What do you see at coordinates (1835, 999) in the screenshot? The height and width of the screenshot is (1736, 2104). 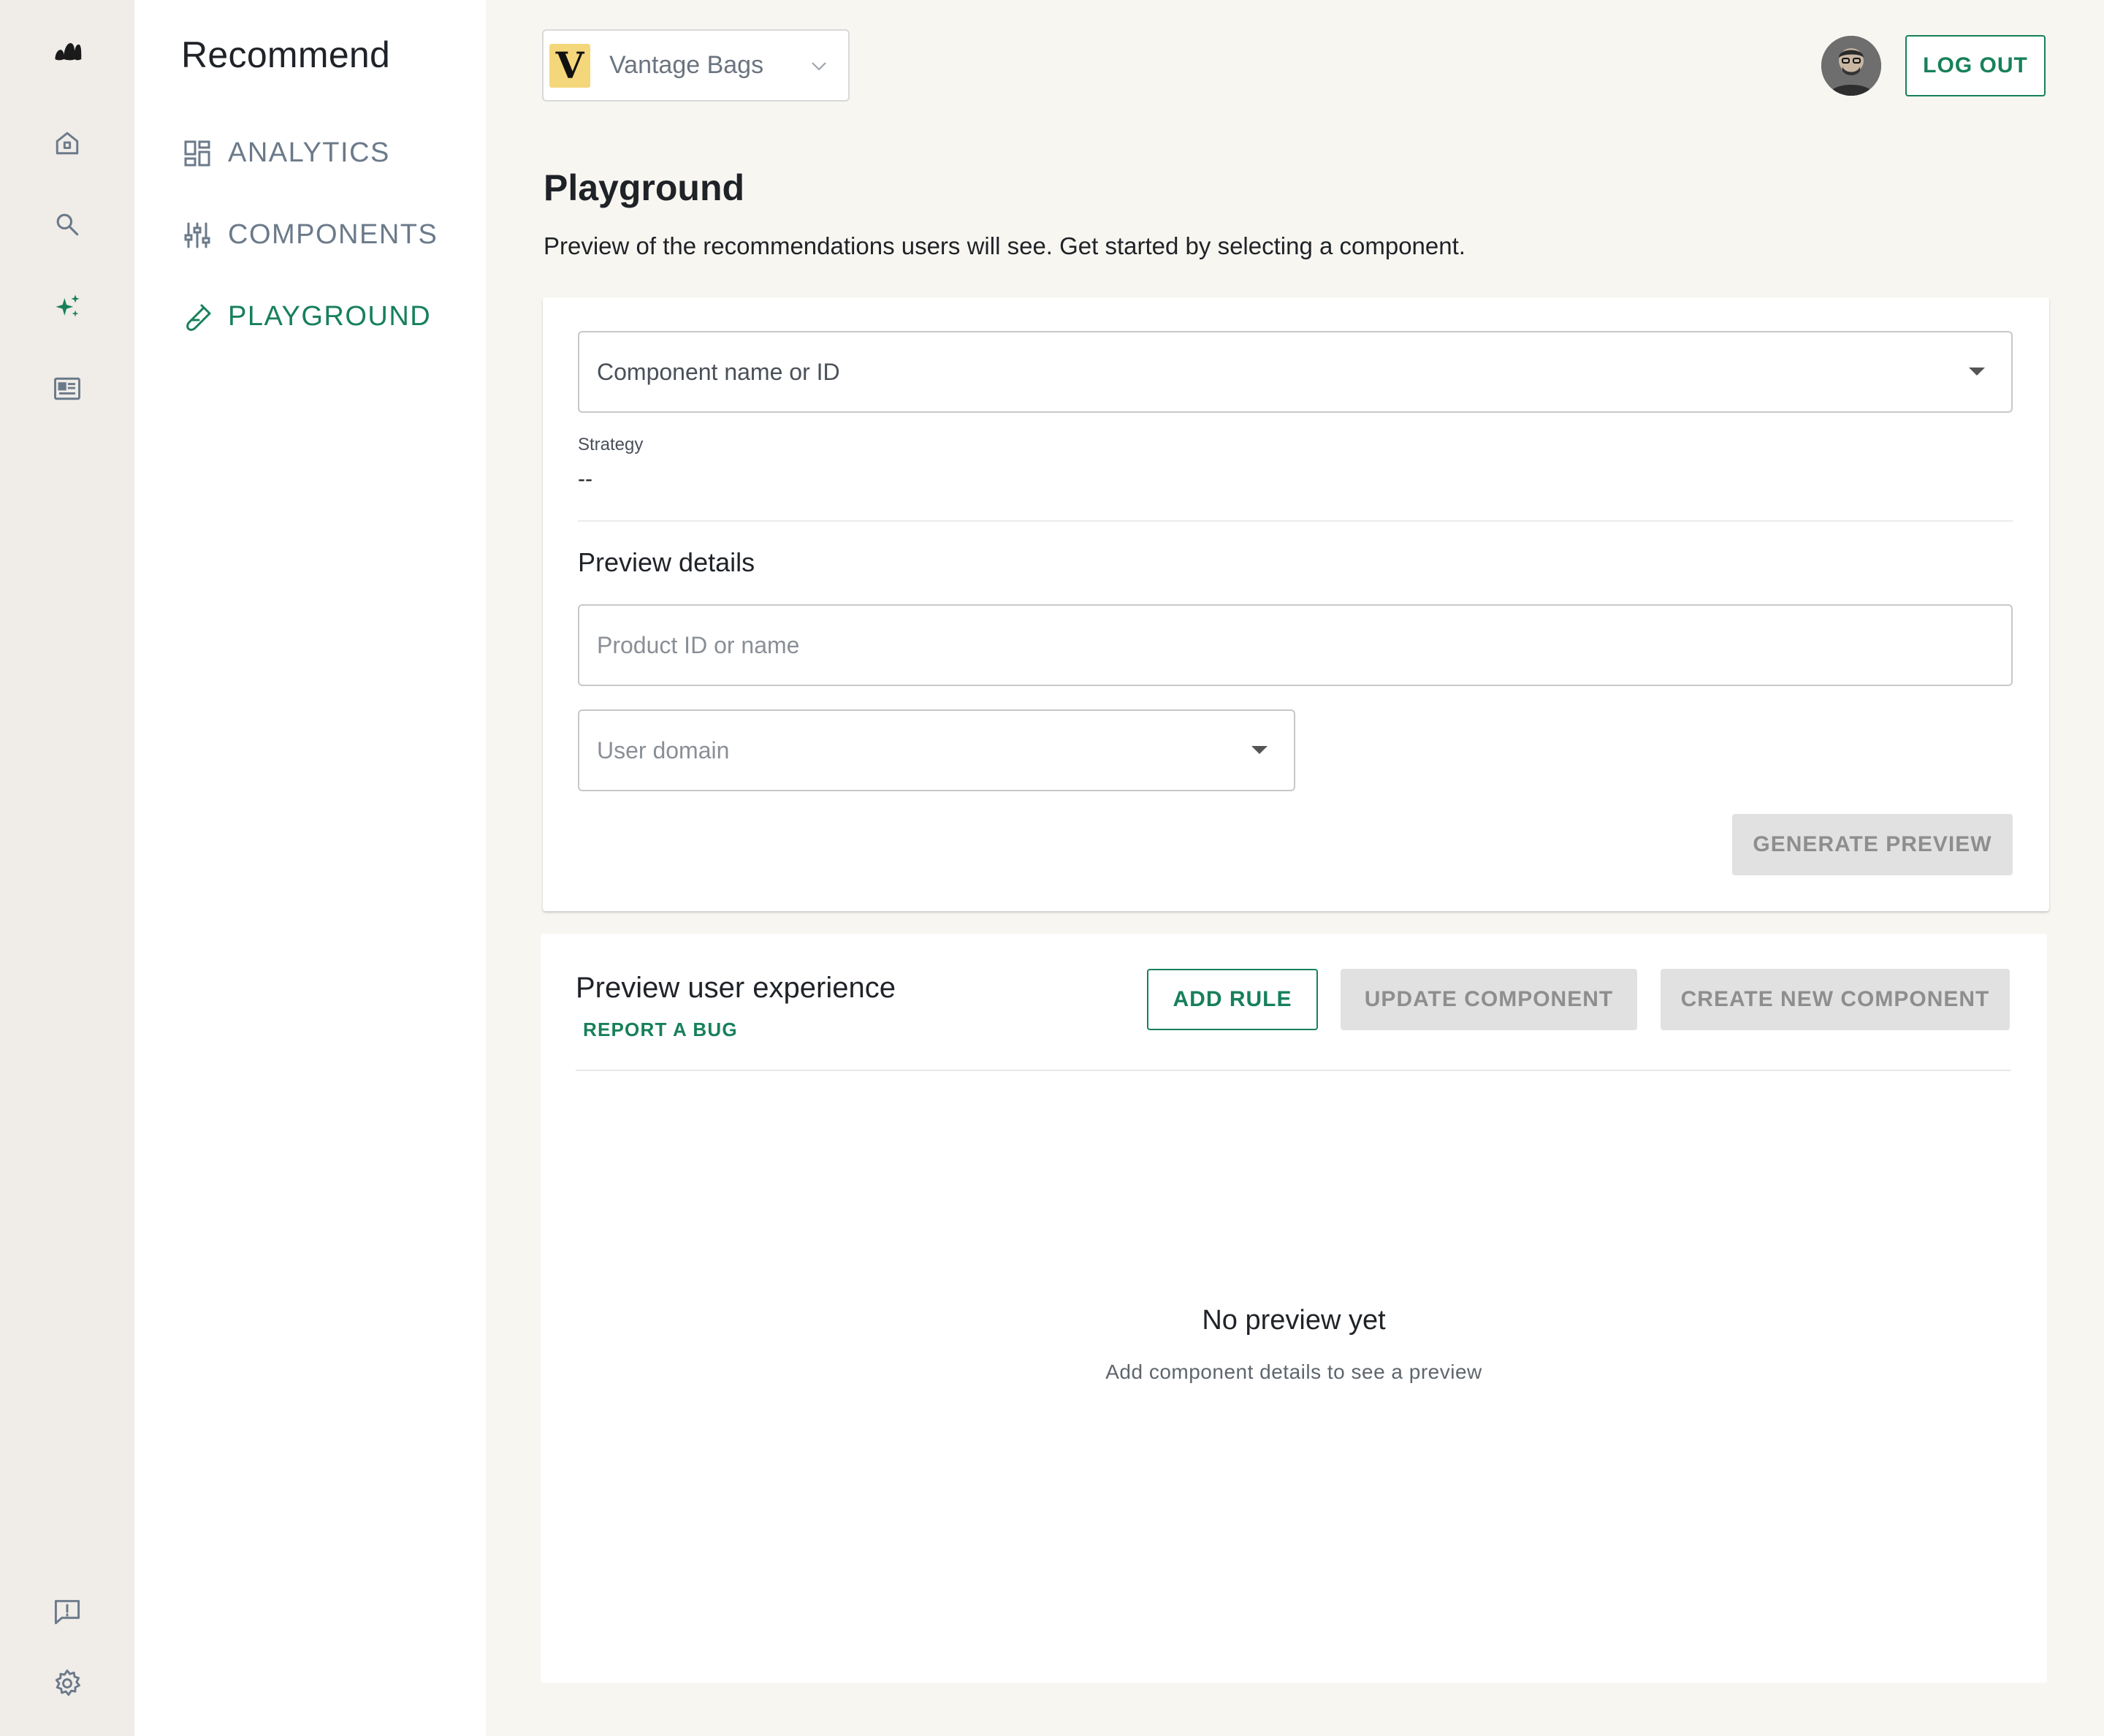 I see `create-new-component-button: CREATE NEW COMPONENT` at bounding box center [1835, 999].